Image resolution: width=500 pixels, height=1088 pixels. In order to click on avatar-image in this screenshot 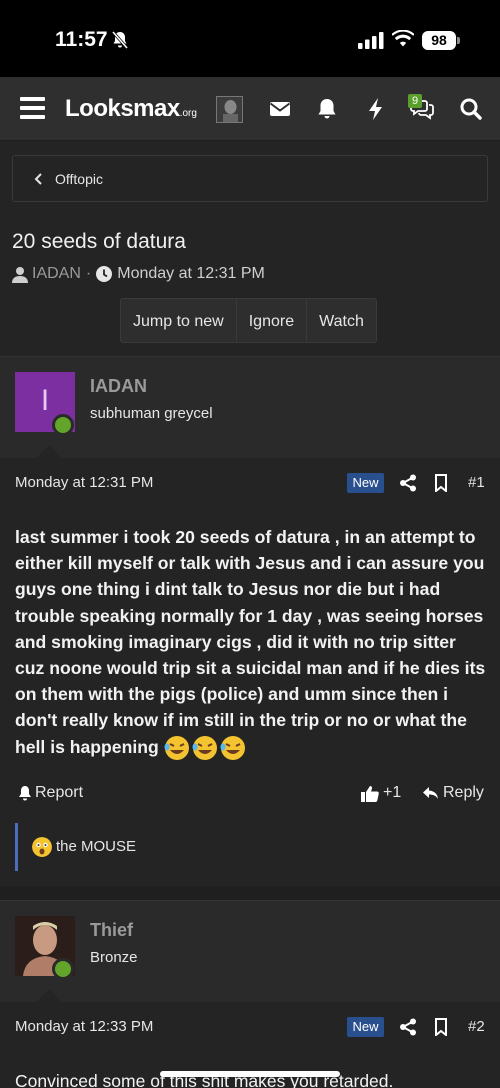, I will do `click(229, 109)`.